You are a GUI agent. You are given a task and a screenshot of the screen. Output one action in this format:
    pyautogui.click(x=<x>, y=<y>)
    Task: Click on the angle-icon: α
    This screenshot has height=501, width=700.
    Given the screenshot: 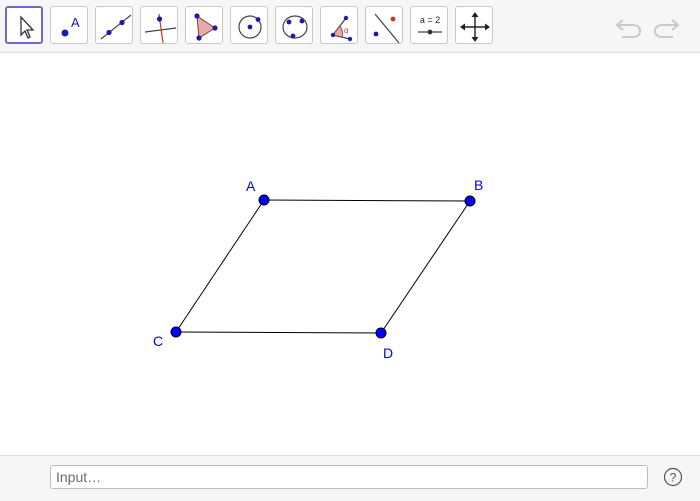 What is the action you would take?
    pyautogui.click(x=341, y=28)
    